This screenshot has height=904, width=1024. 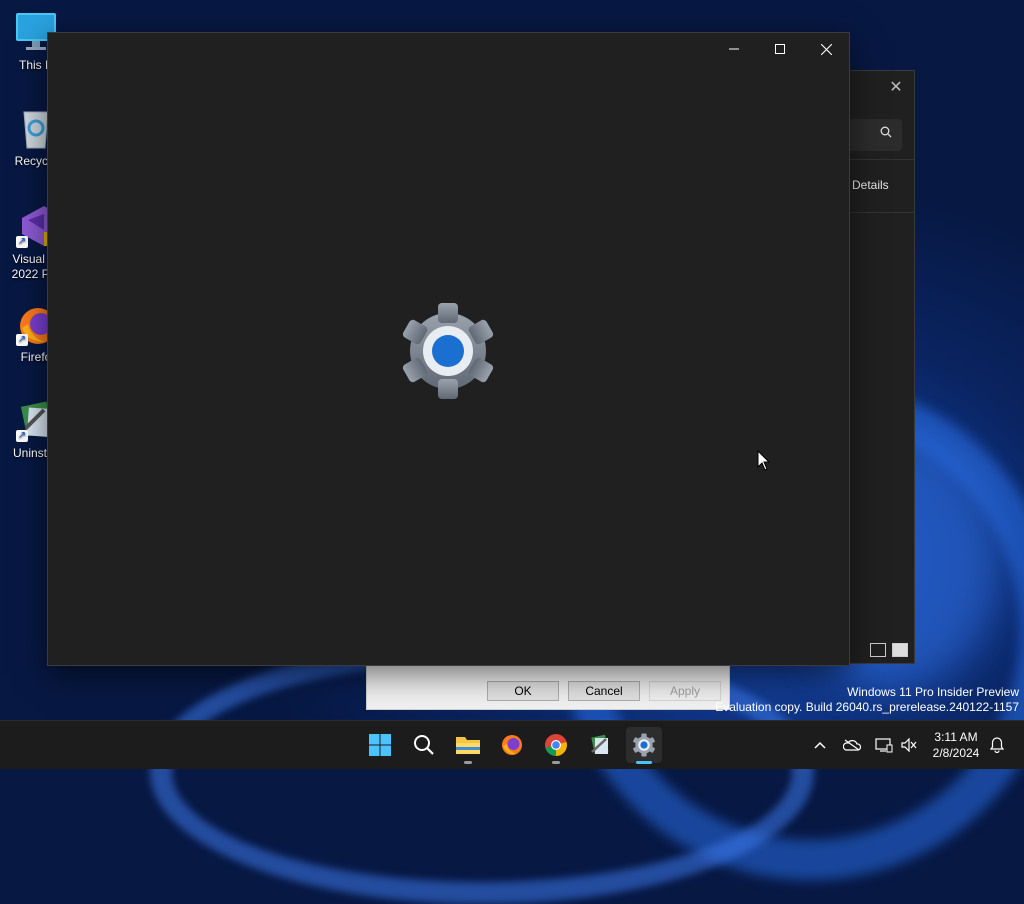 I want to click on close-button, so click(x=826, y=49).